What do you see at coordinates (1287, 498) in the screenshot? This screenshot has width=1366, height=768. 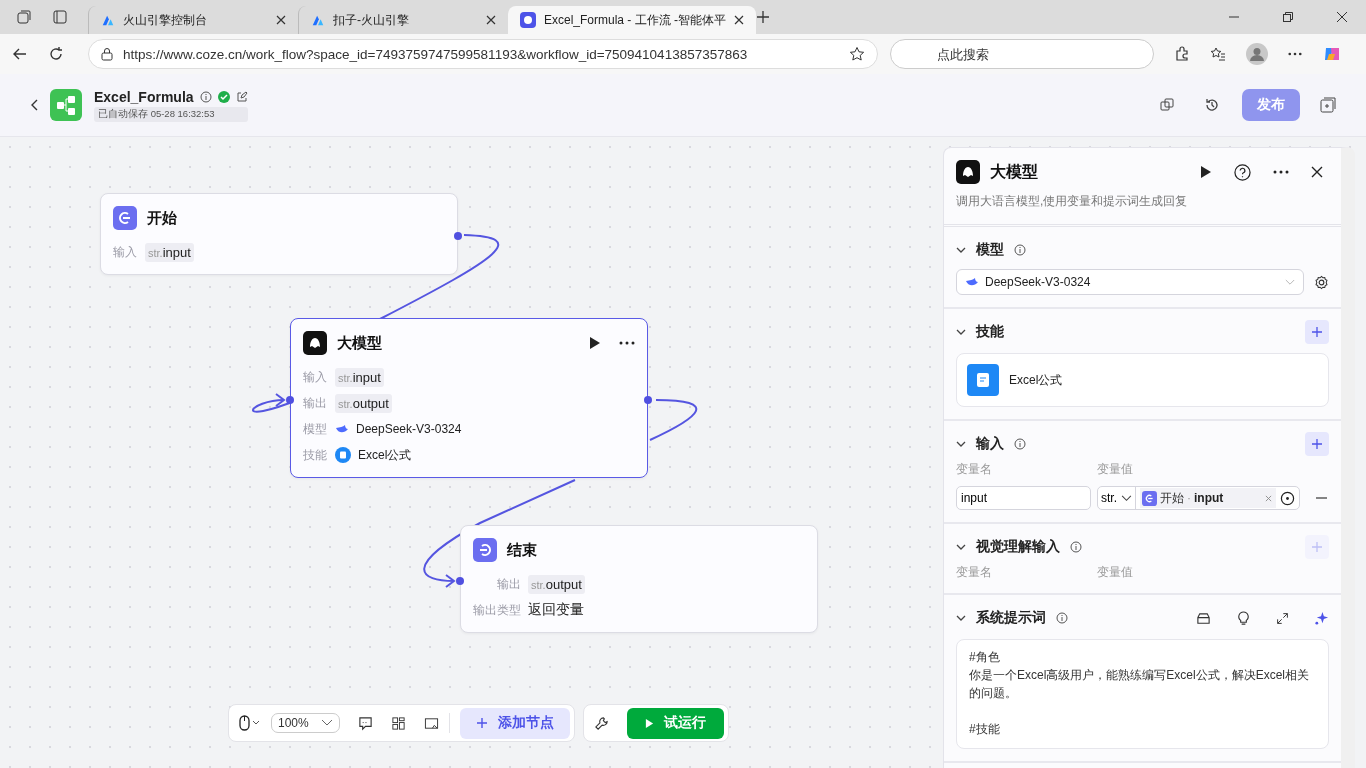 I see `target-icon` at bounding box center [1287, 498].